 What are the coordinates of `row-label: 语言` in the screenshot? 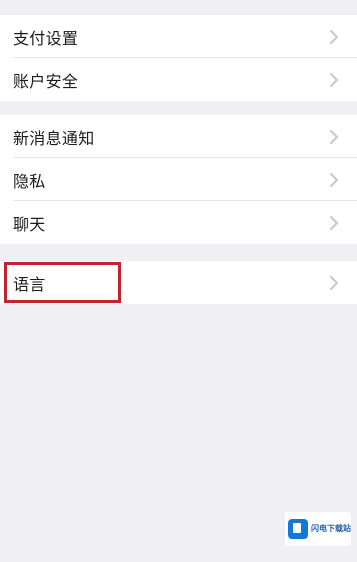 It's located at (29, 284).